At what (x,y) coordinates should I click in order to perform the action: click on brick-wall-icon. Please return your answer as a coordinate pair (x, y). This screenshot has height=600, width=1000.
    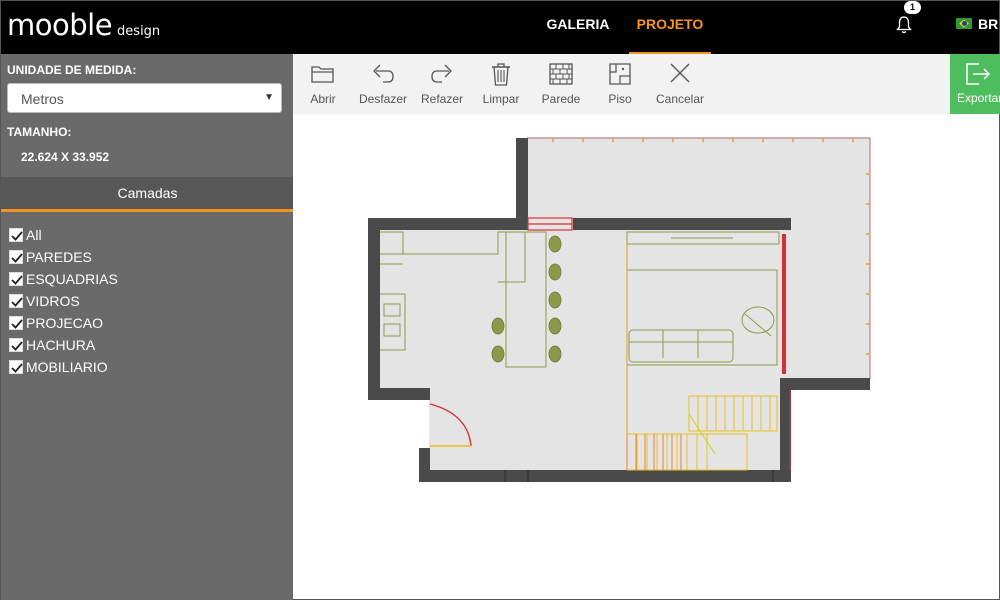
    Looking at the image, I should click on (561, 74).